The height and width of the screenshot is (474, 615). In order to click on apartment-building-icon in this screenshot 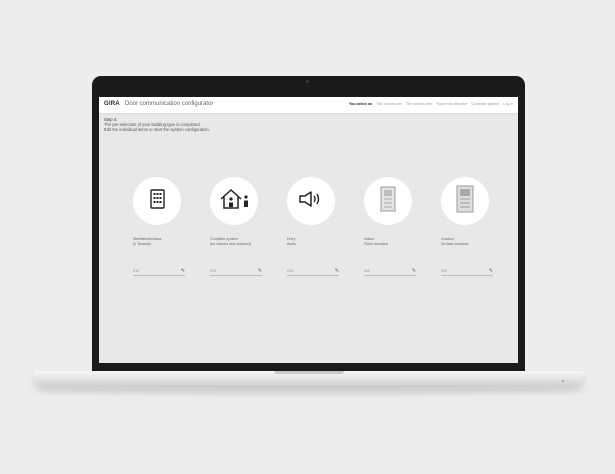, I will do `click(157, 201)`.